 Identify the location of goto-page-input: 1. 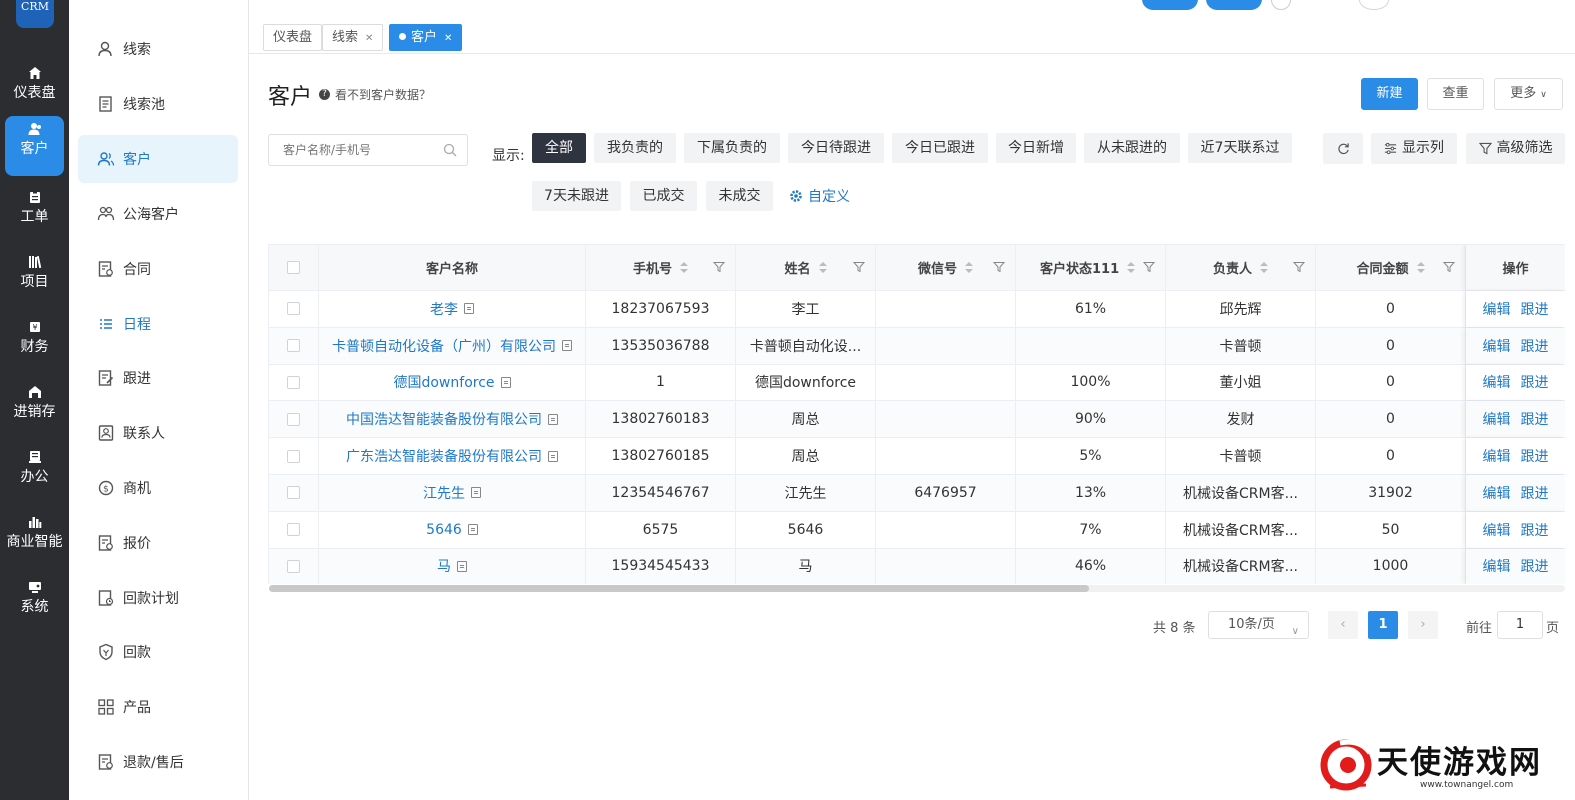
(1520, 625).